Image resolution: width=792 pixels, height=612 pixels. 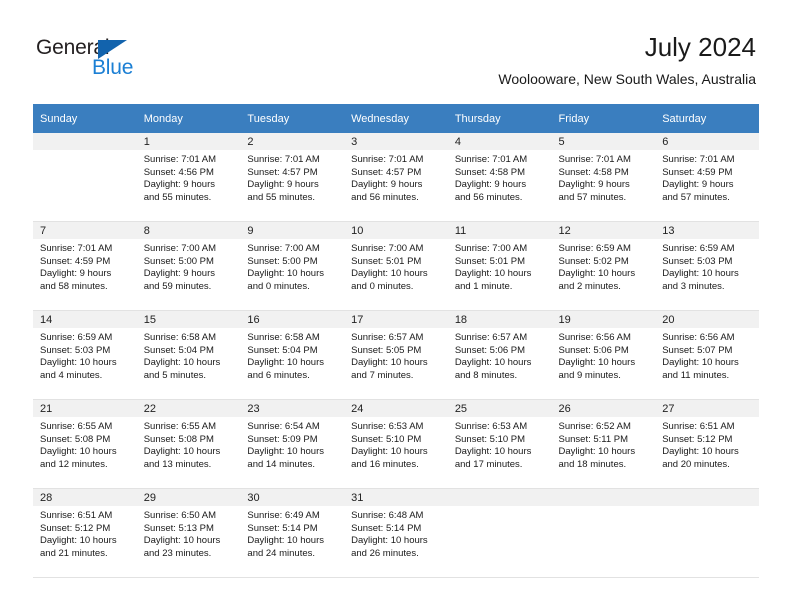 I want to click on day-number: 30, so click(x=292, y=497).